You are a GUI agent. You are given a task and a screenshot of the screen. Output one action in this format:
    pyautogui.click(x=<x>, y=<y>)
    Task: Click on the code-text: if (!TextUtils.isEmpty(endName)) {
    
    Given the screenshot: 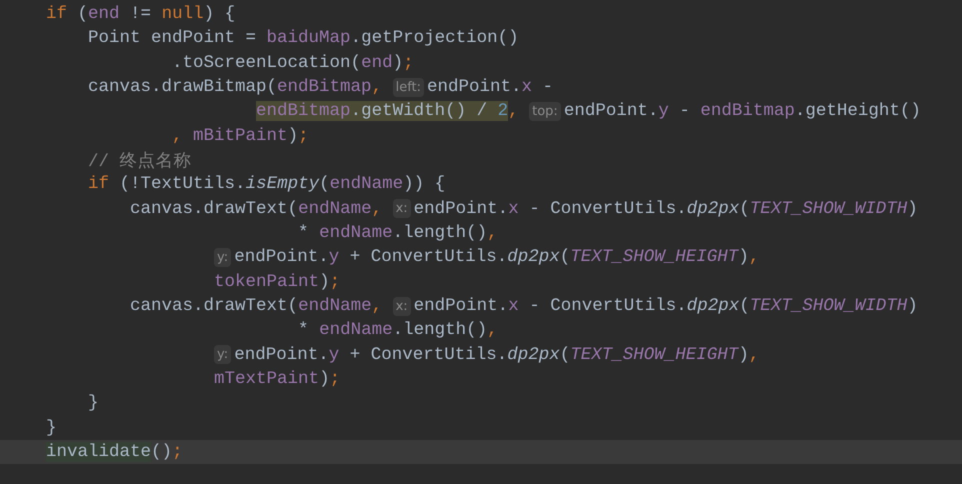 What is the action you would take?
    pyautogui.click(x=266, y=184)
    